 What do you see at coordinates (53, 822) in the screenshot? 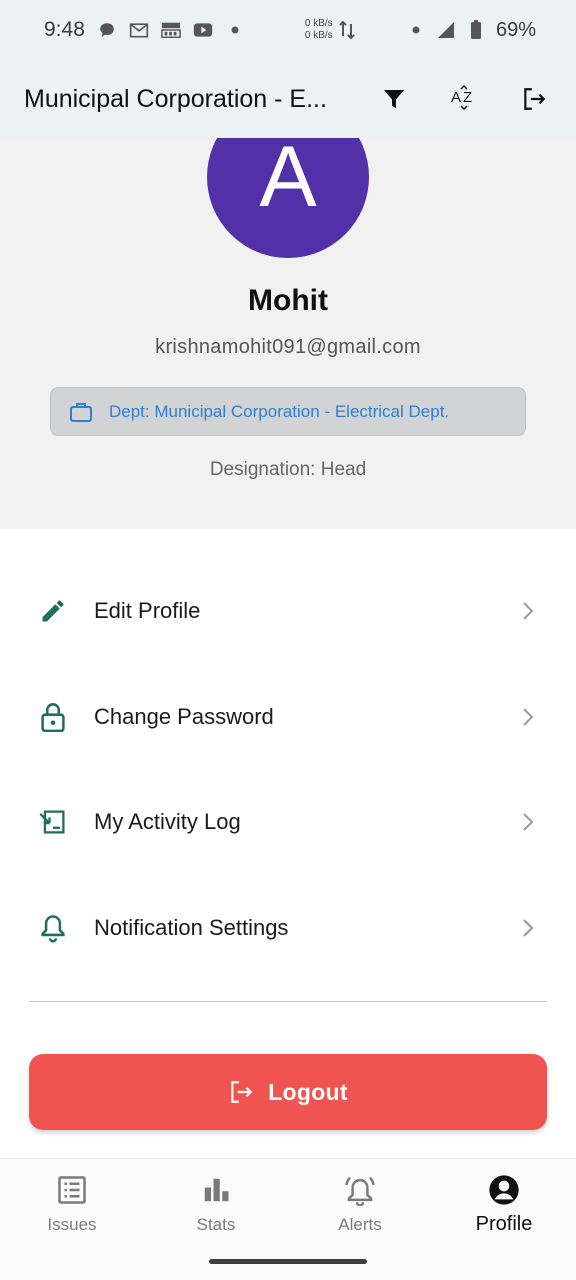
I see `activity-log-icon` at bounding box center [53, 822].